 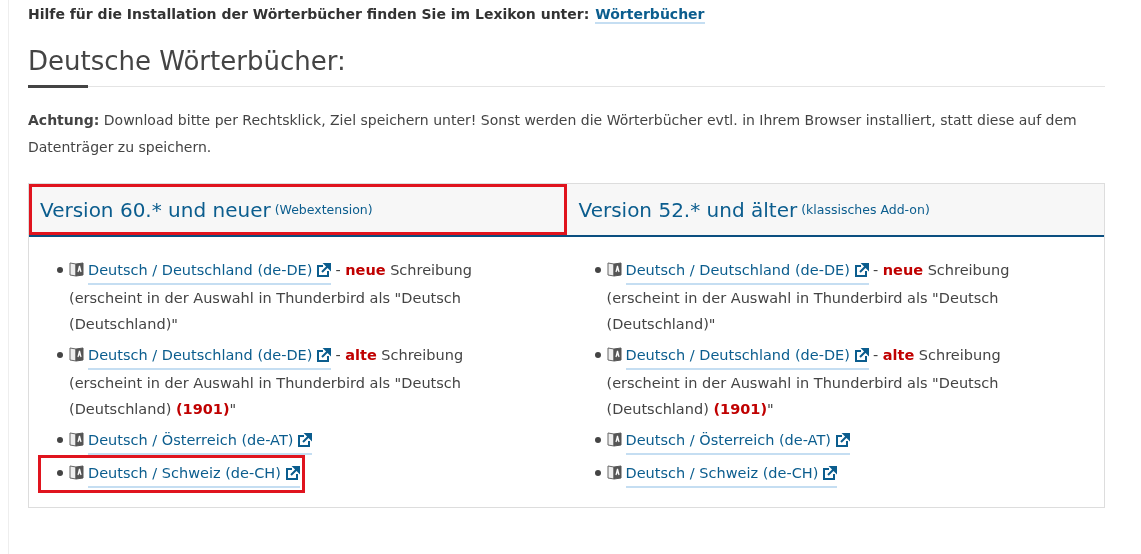 What do you see at coordinates (298, 209) in the screenshot?
I see `version-tab: Version 60.* und neuer (Webextension)` at bounding box center [298, 209].